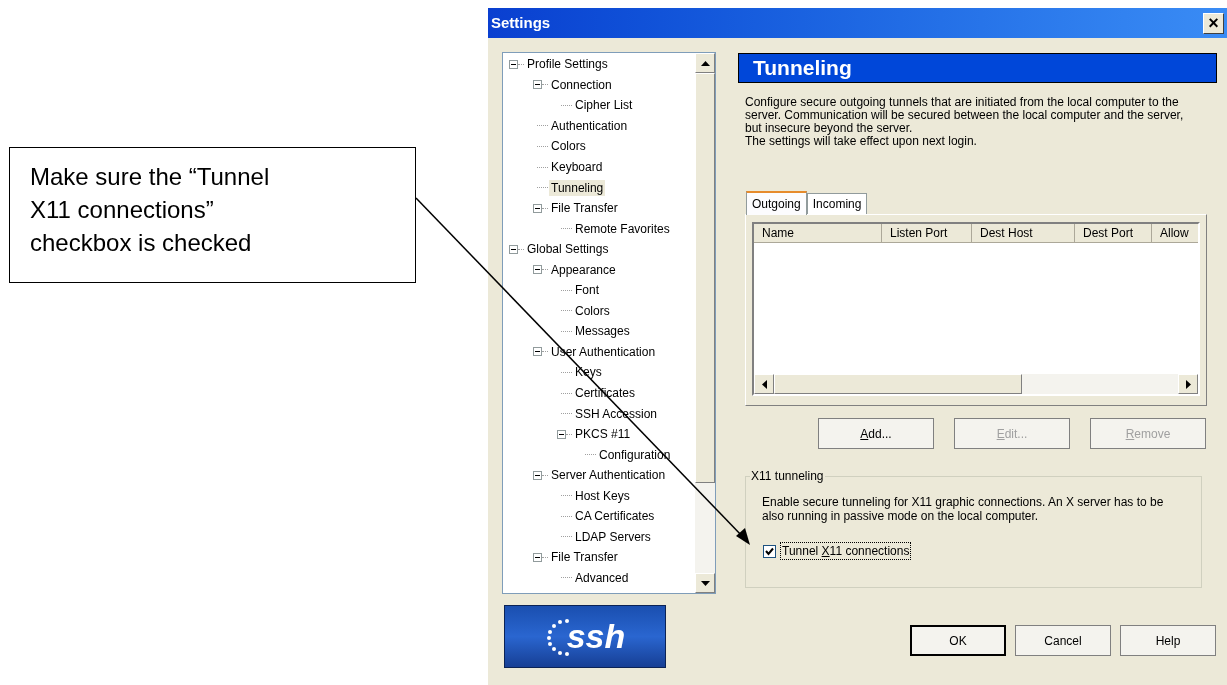 The height and width of the screenshot is (685, 1227). I want to click on tree-item: Server Authentication, so click(608, 475).